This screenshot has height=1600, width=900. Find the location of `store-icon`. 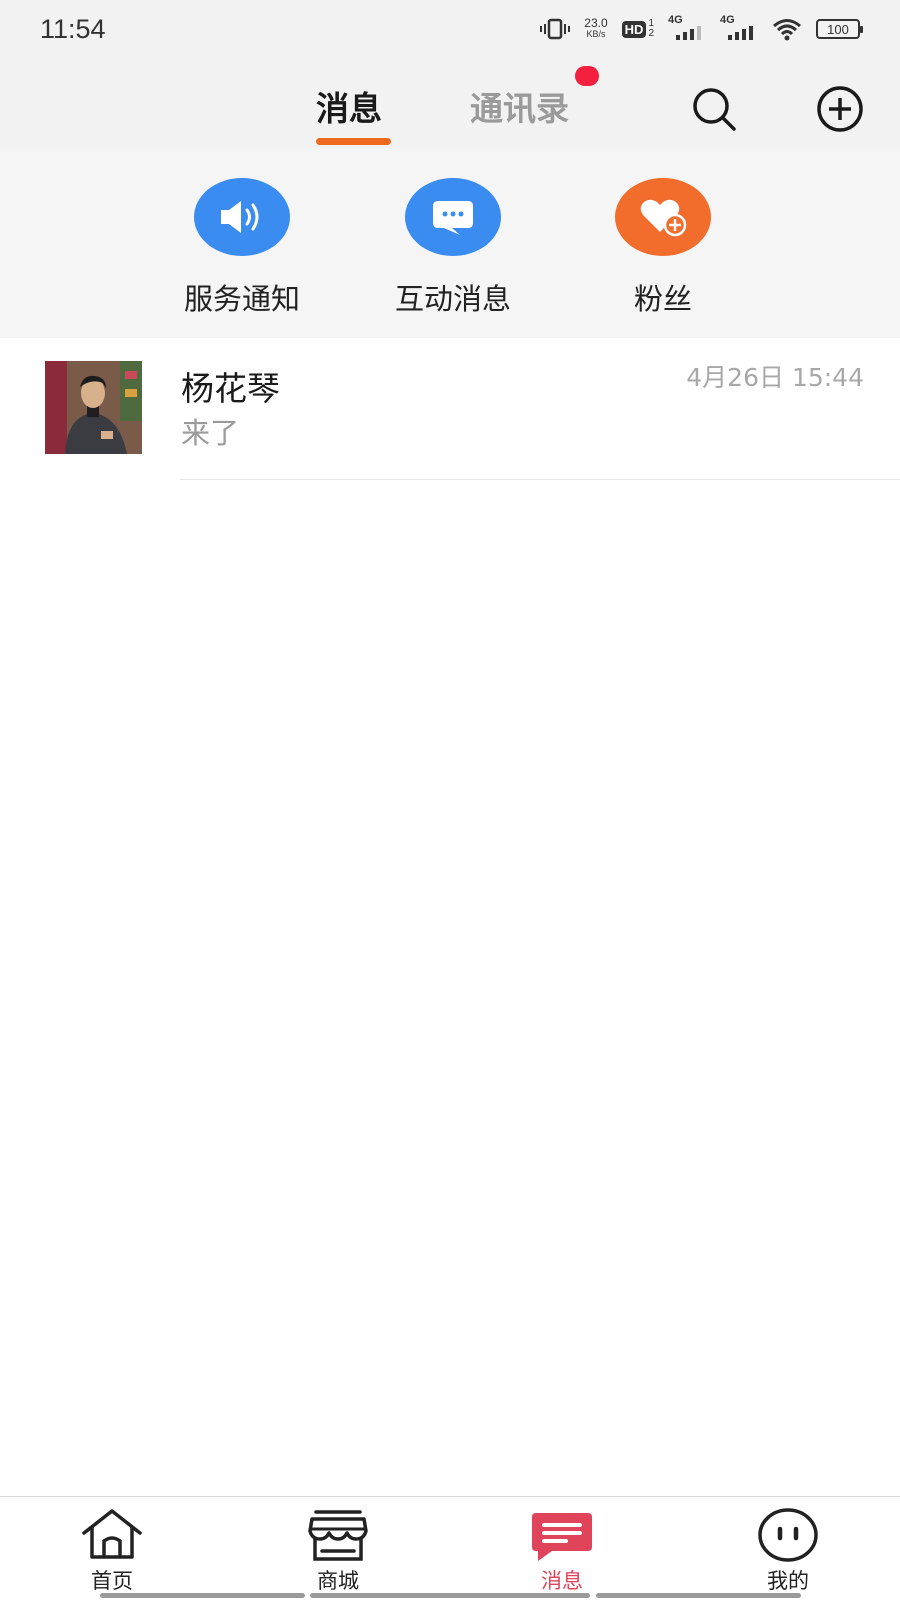

store-icon is located at coordinates (338, 1535).